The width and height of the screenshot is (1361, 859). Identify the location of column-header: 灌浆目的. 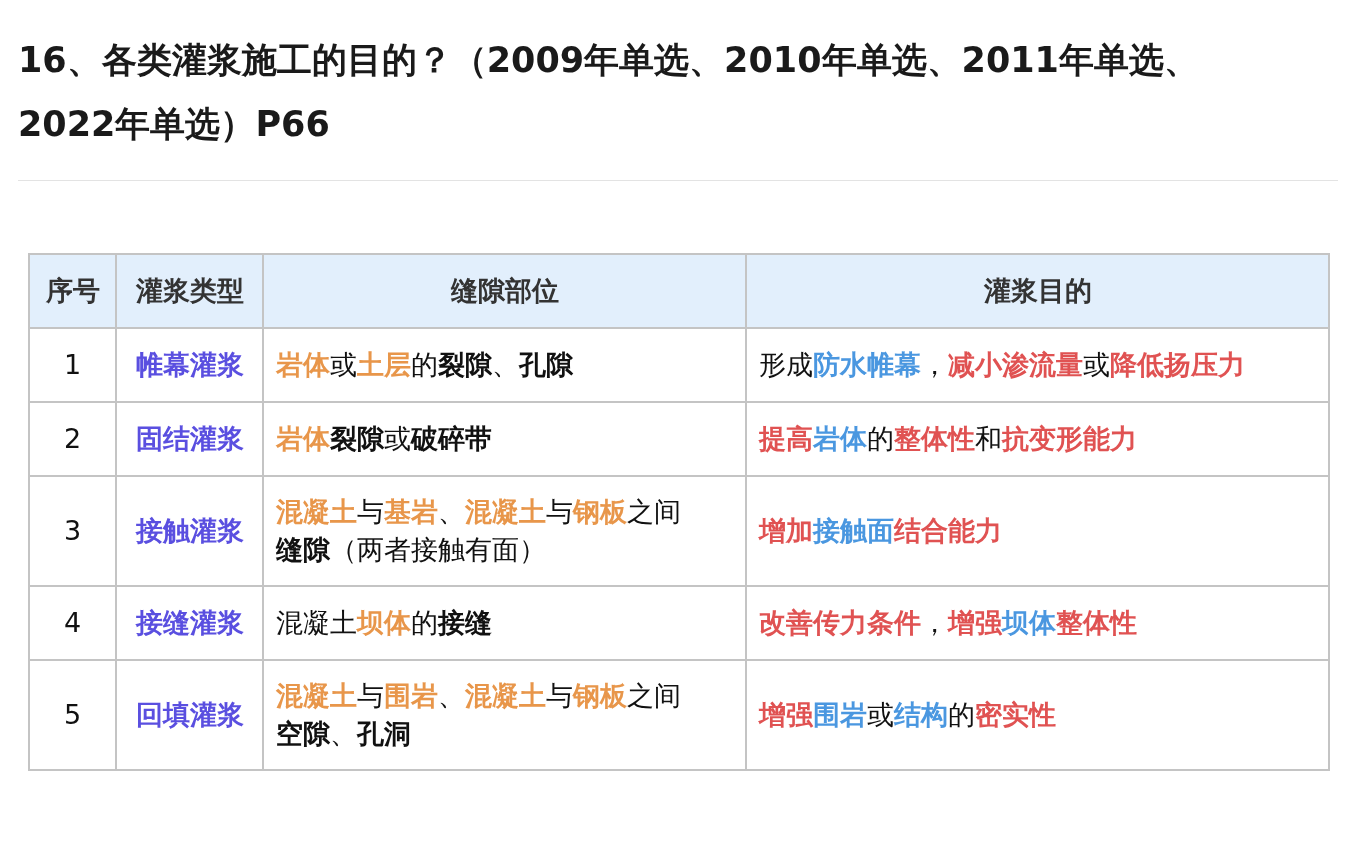
(1037, 291).